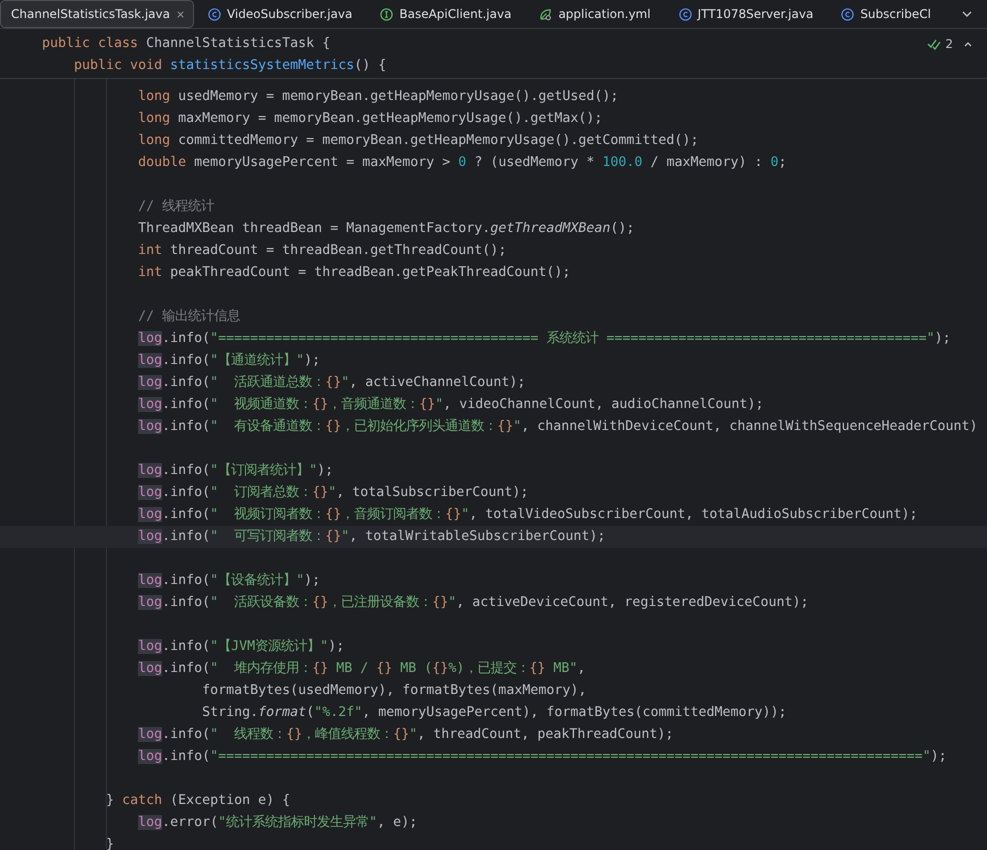 Image resolution: width=987 pixels, height=850 pixels. What do you see at coordinates (446, 14) in the screenshot?
I see `editor-tab: BaseApiClient.java` at bounding box center [446, 14].